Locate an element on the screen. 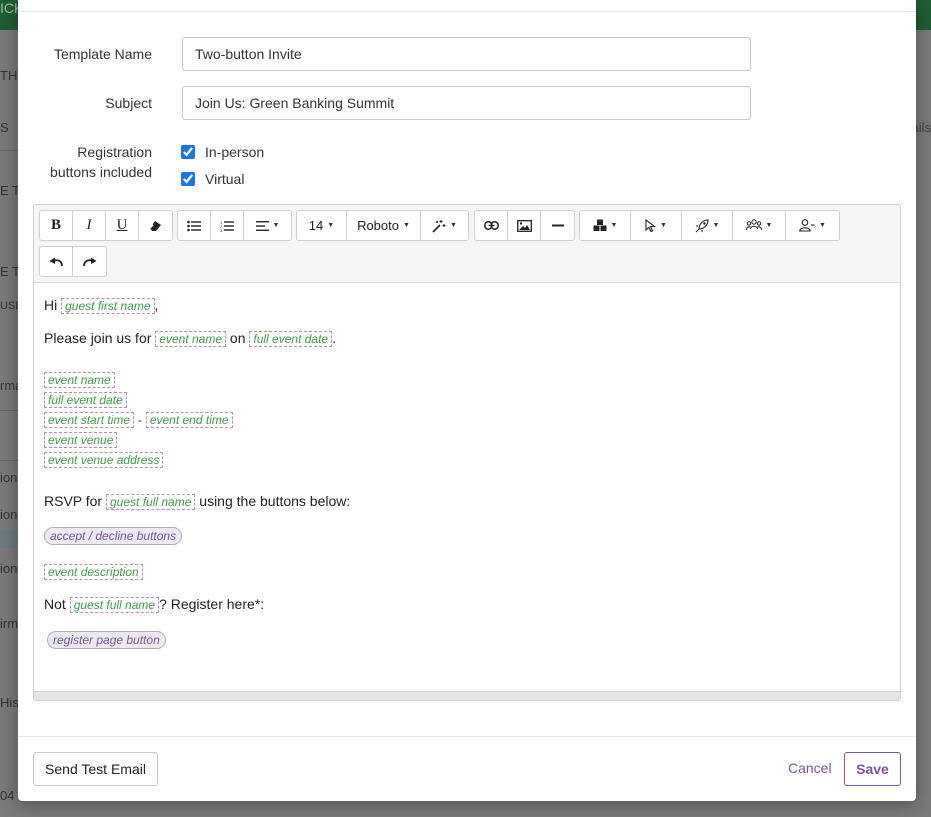 This screenshot has height=817, width=931. background-text: 04 is located at coordinates (7, 795).